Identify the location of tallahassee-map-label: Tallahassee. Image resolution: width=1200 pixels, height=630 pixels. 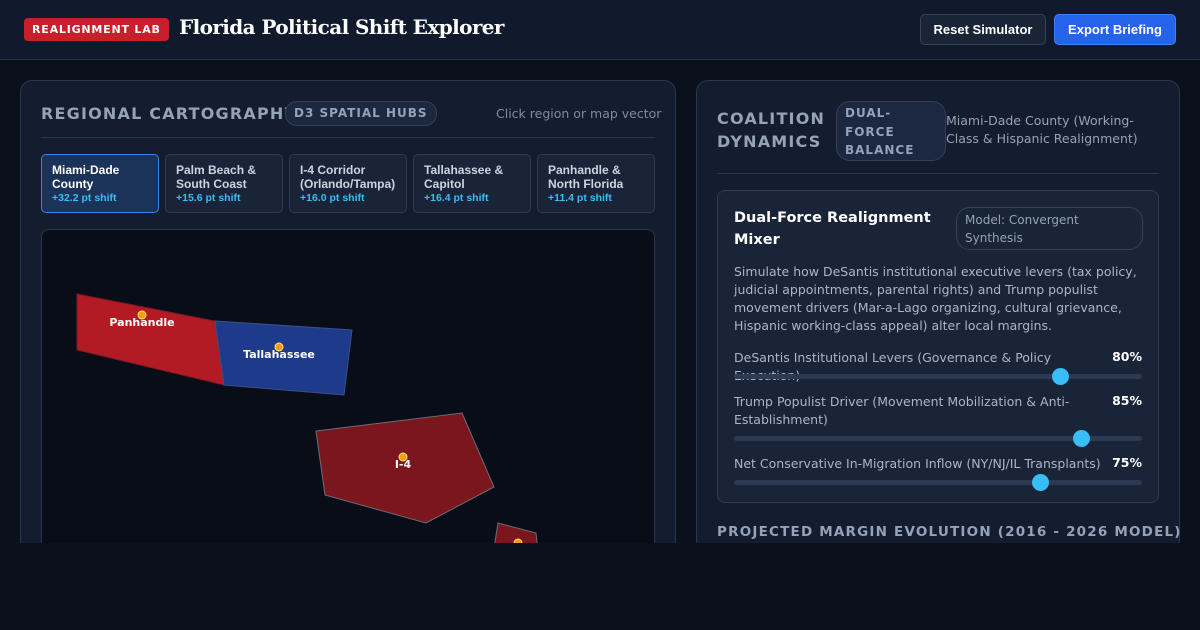
(279, 354).